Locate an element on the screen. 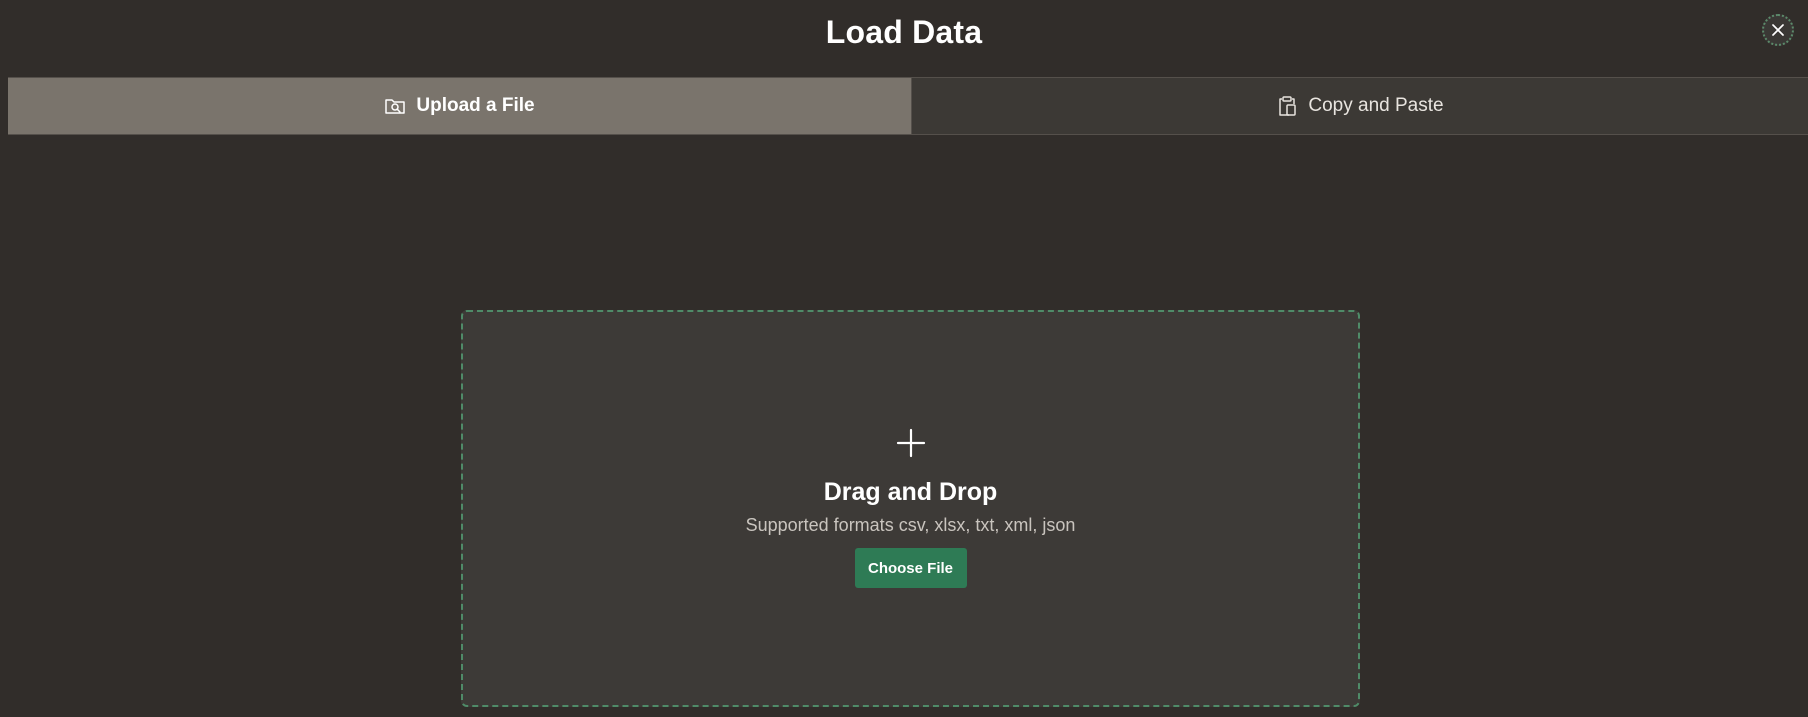 The width and height of the screenshot is (1808, 717). tab-upload-a-file: Upload a File is located at coordinates (459, 106).